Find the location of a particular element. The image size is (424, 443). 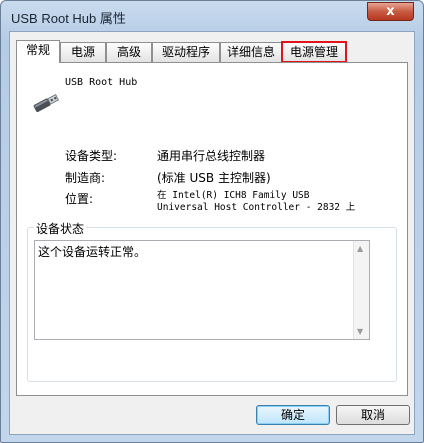

cancel-button-label: 取消 is located at coordinates (372, 415).